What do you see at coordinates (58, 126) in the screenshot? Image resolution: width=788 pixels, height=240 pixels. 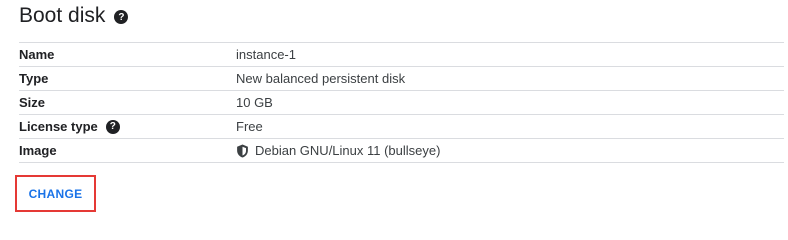 I see `row-label: License type` at bounding box center [58, 126].